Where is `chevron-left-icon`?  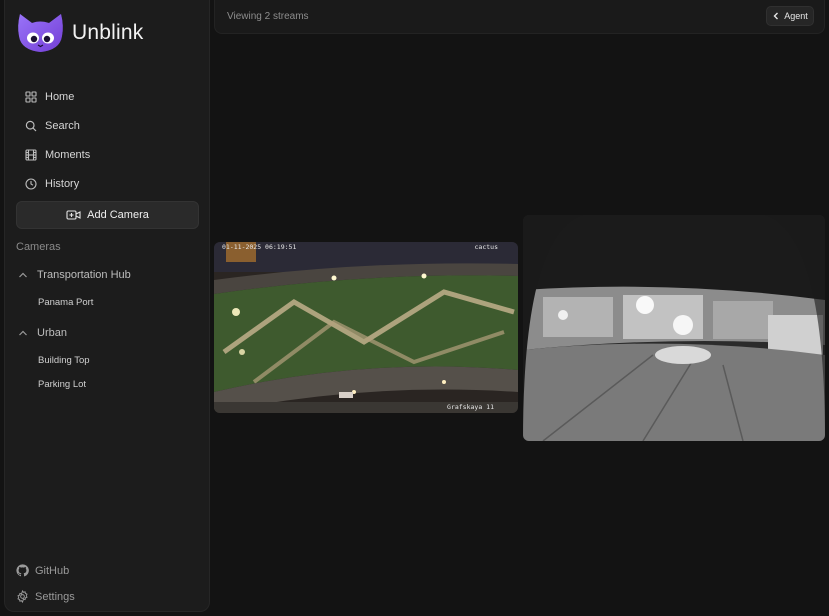
chevron-left-icon is located at coordinates (776, 16).